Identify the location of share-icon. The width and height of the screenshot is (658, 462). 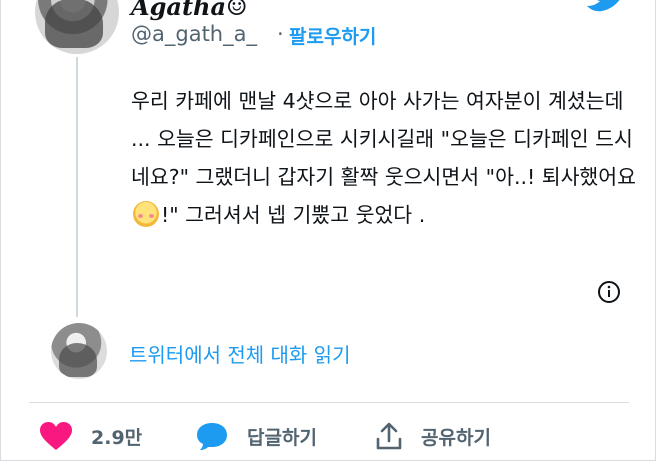
(389, 436).